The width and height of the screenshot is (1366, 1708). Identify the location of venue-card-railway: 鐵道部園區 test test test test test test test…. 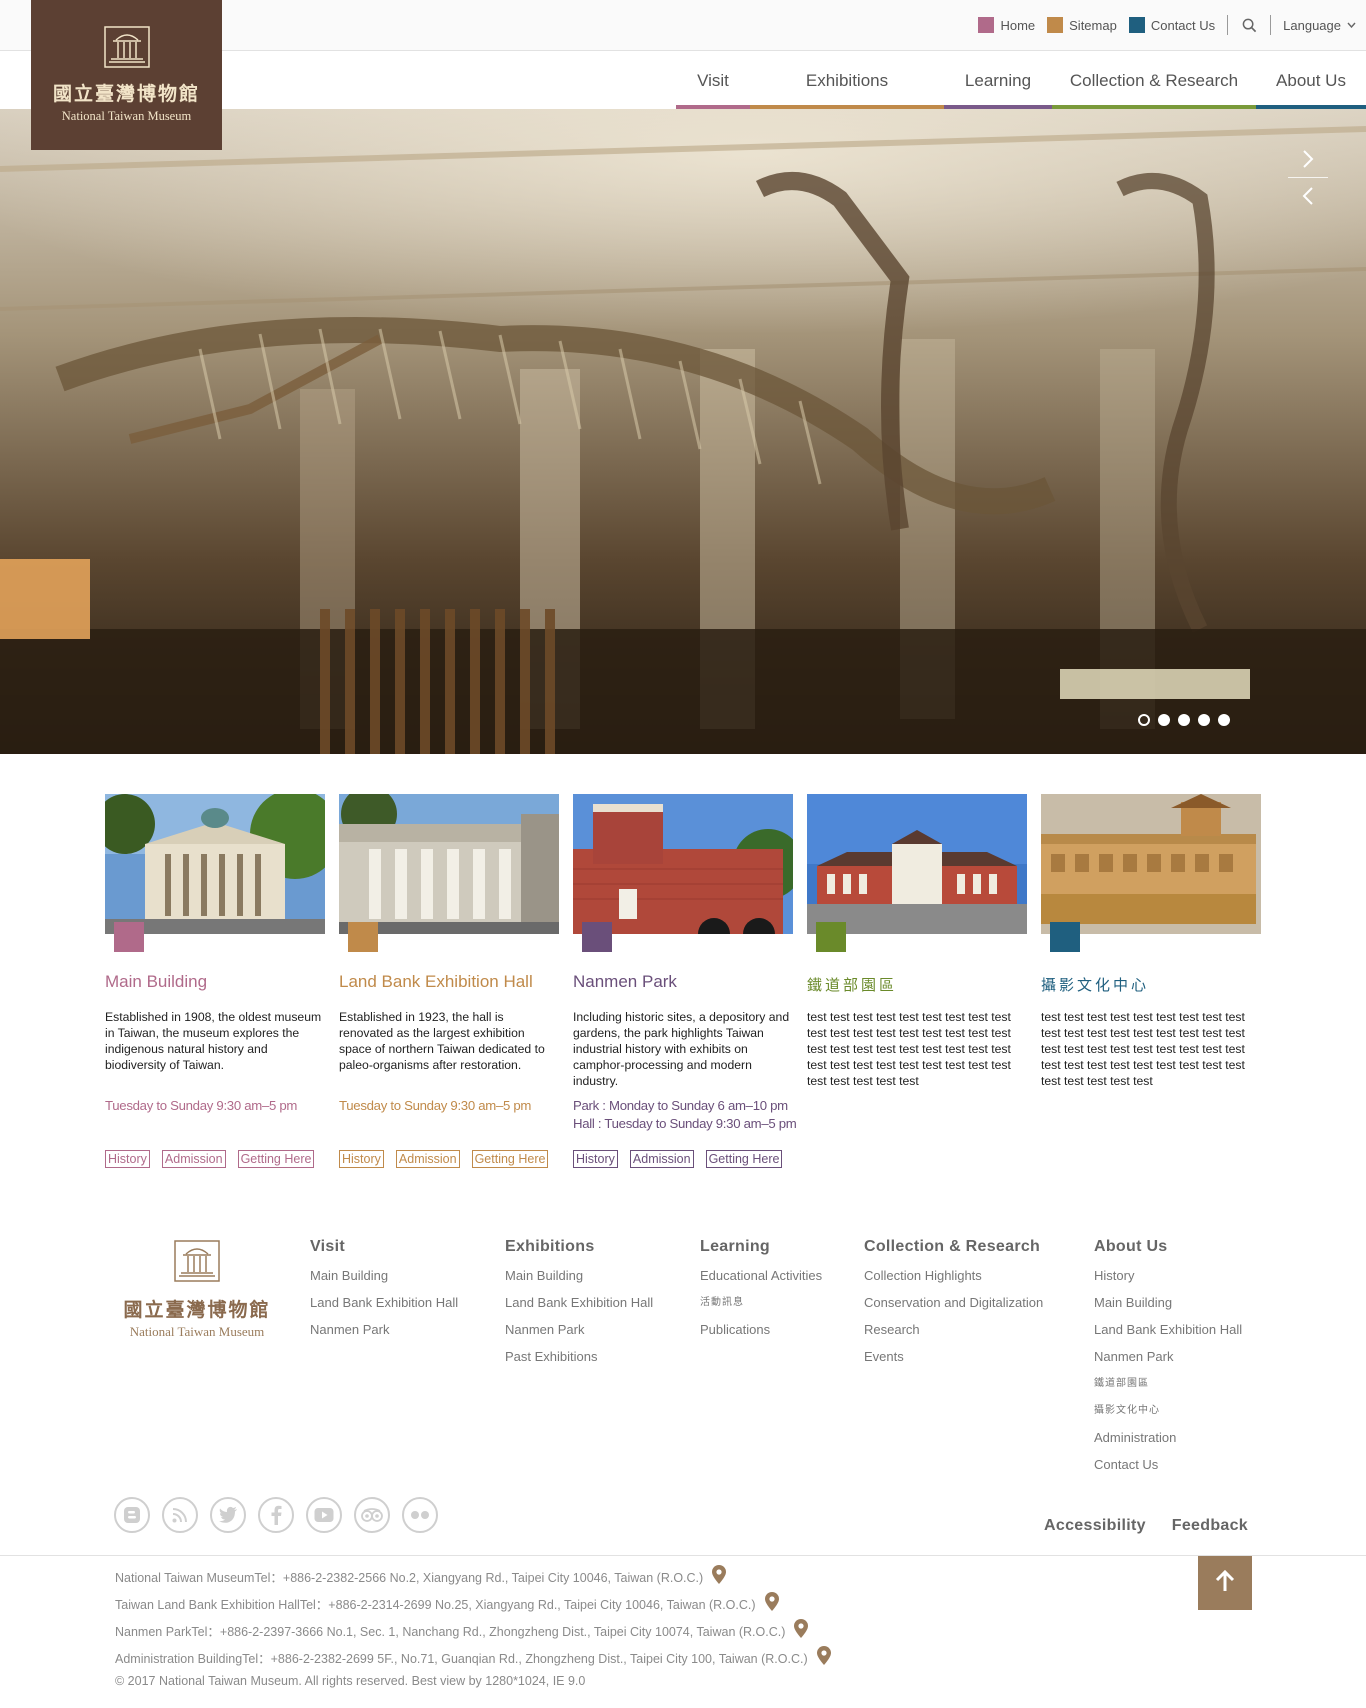
(917, 941).